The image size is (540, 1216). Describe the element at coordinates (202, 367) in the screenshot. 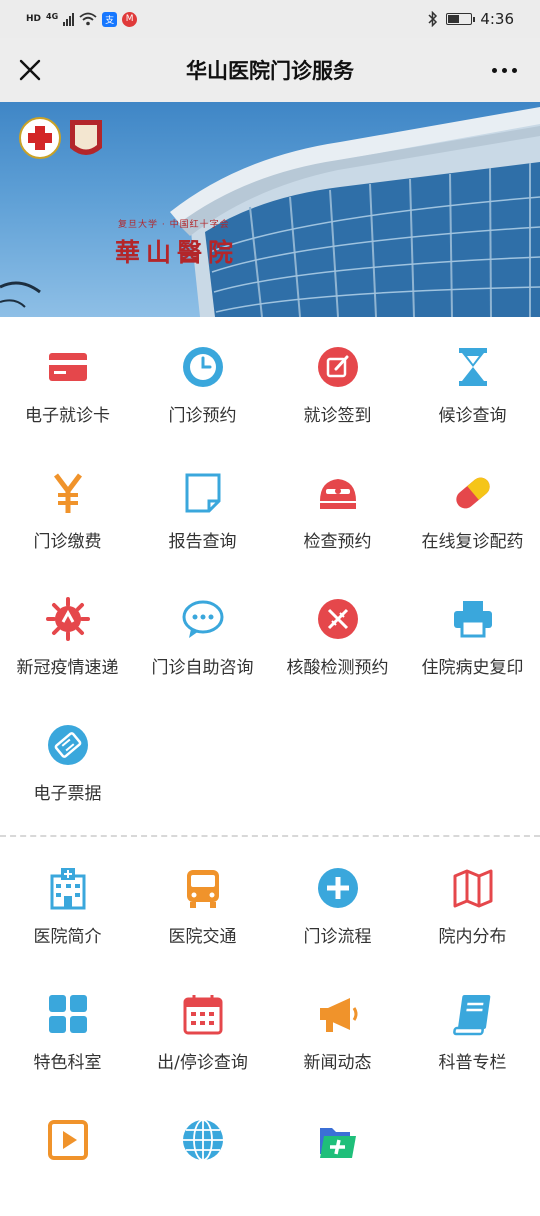

I see `clock-icon` at that location.